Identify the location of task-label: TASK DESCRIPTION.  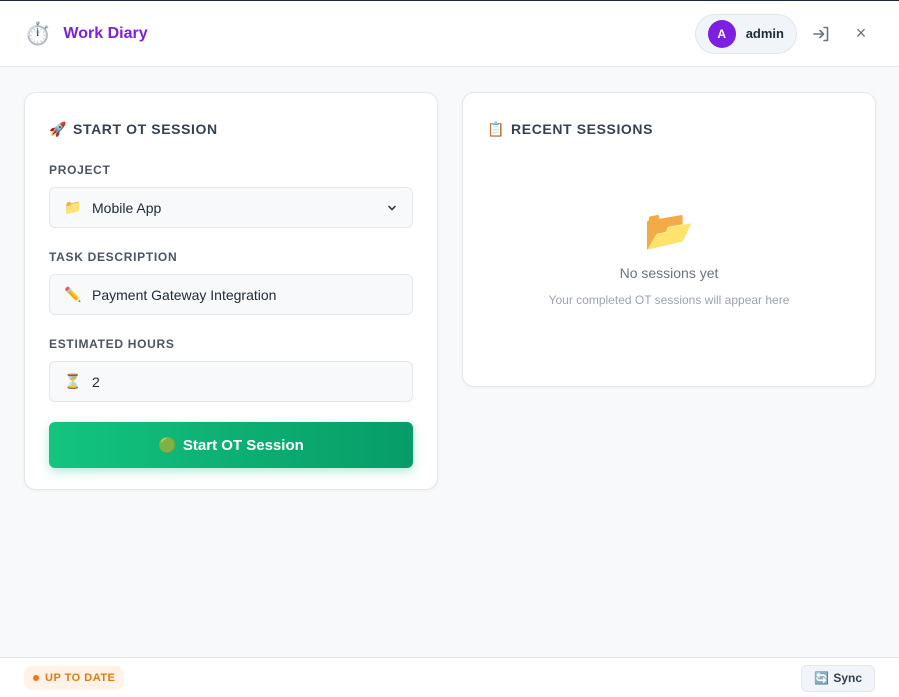
(113, 257).